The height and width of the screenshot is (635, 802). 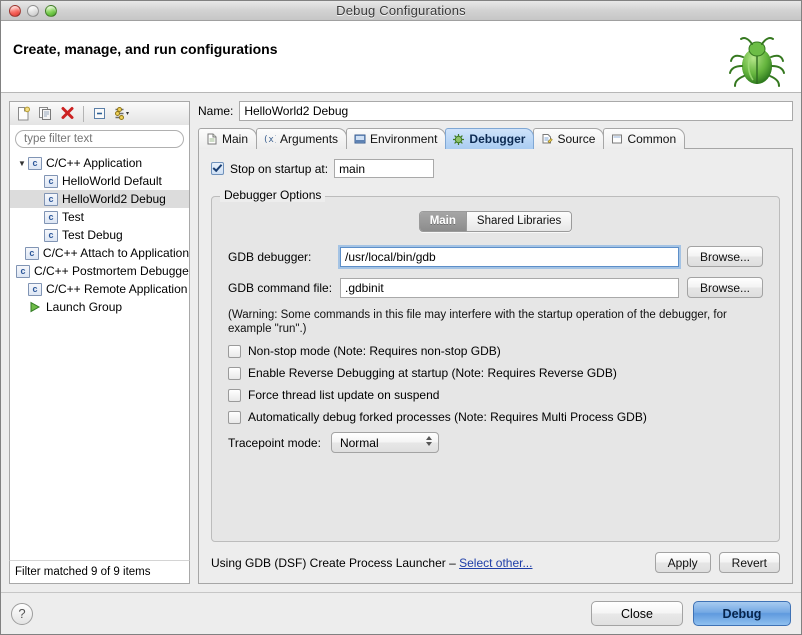 What do you see at coordinates (99, 271) in the screenshot?
I see `tree-item: c C/C++ Postmortem Debugger` at bounding box center [99, 271].